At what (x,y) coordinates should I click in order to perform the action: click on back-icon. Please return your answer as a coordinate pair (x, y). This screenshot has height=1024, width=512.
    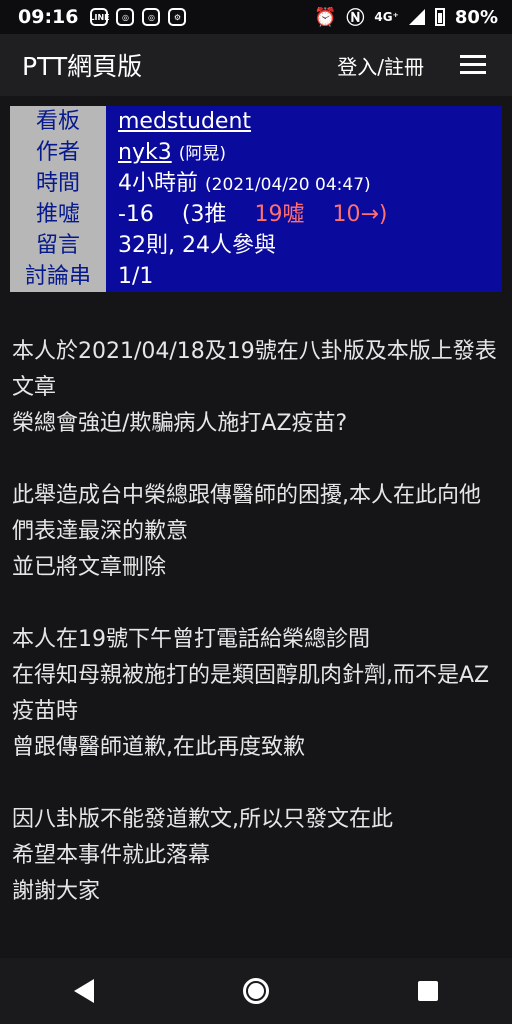
    Looking at the image, I should click on (84, 991).